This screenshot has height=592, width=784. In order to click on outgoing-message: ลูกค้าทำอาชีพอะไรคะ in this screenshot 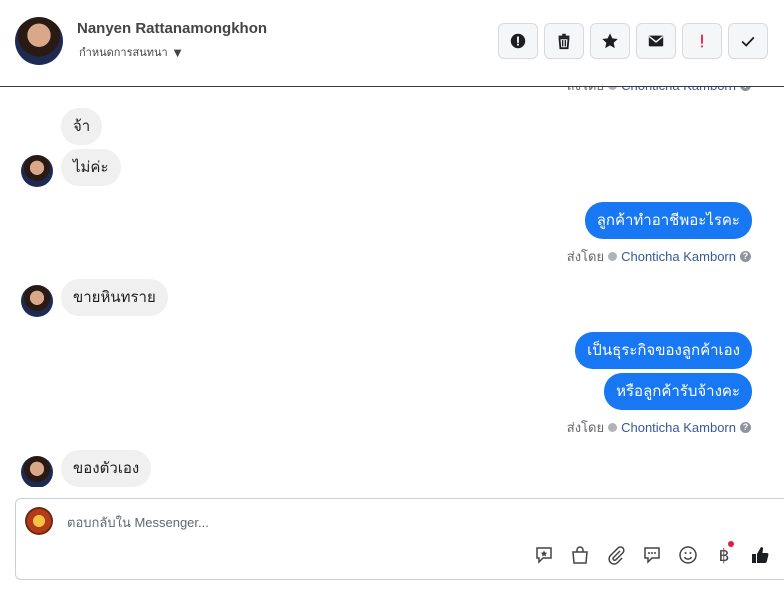, I will do `click(668, 220)`.